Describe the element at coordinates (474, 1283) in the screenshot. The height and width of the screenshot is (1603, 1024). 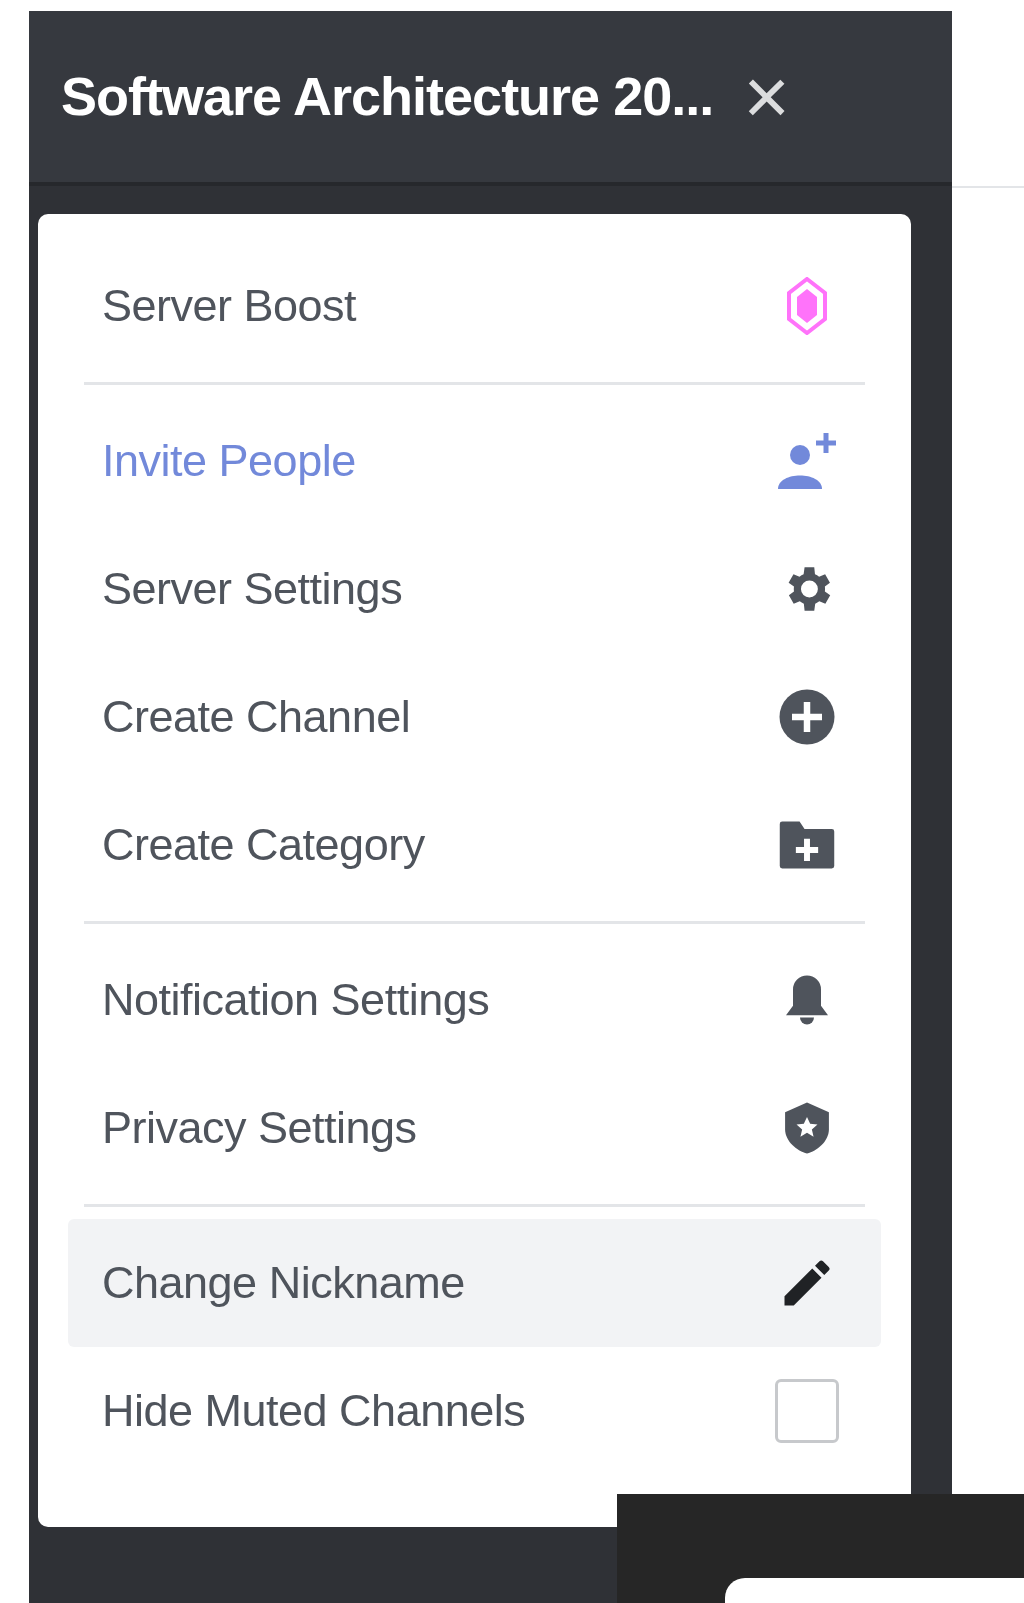
I see `menu-item: Change Nickname` at that location.